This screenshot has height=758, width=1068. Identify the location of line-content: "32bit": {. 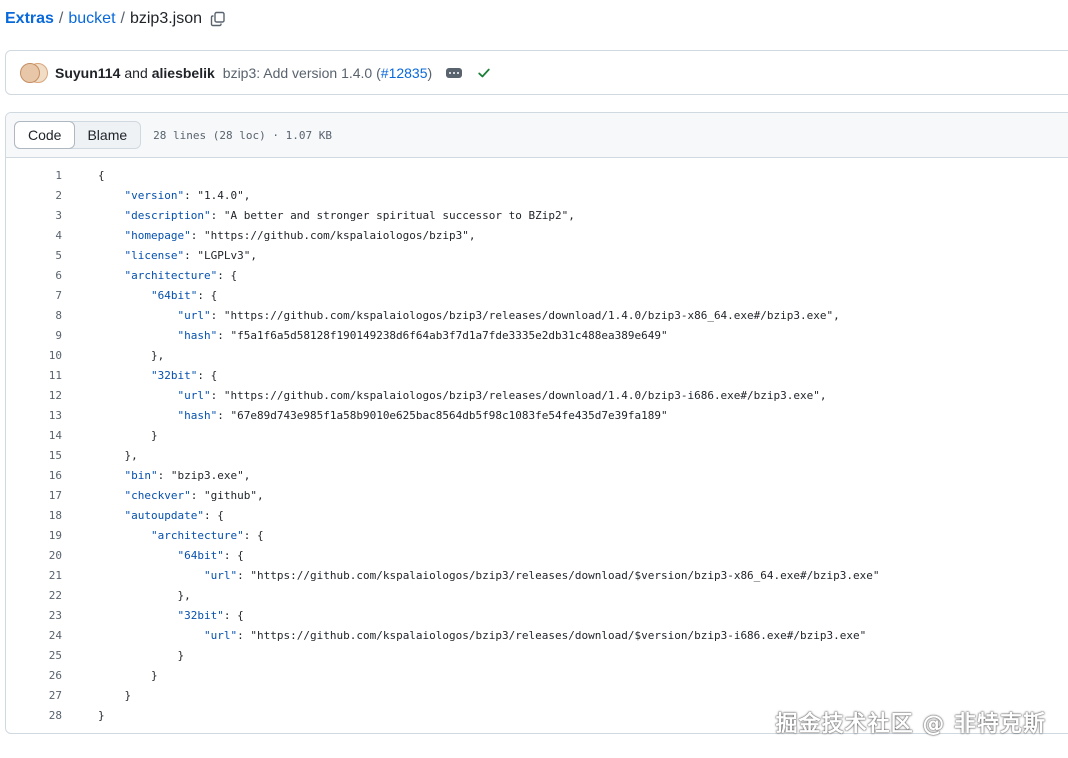
(153, 616).